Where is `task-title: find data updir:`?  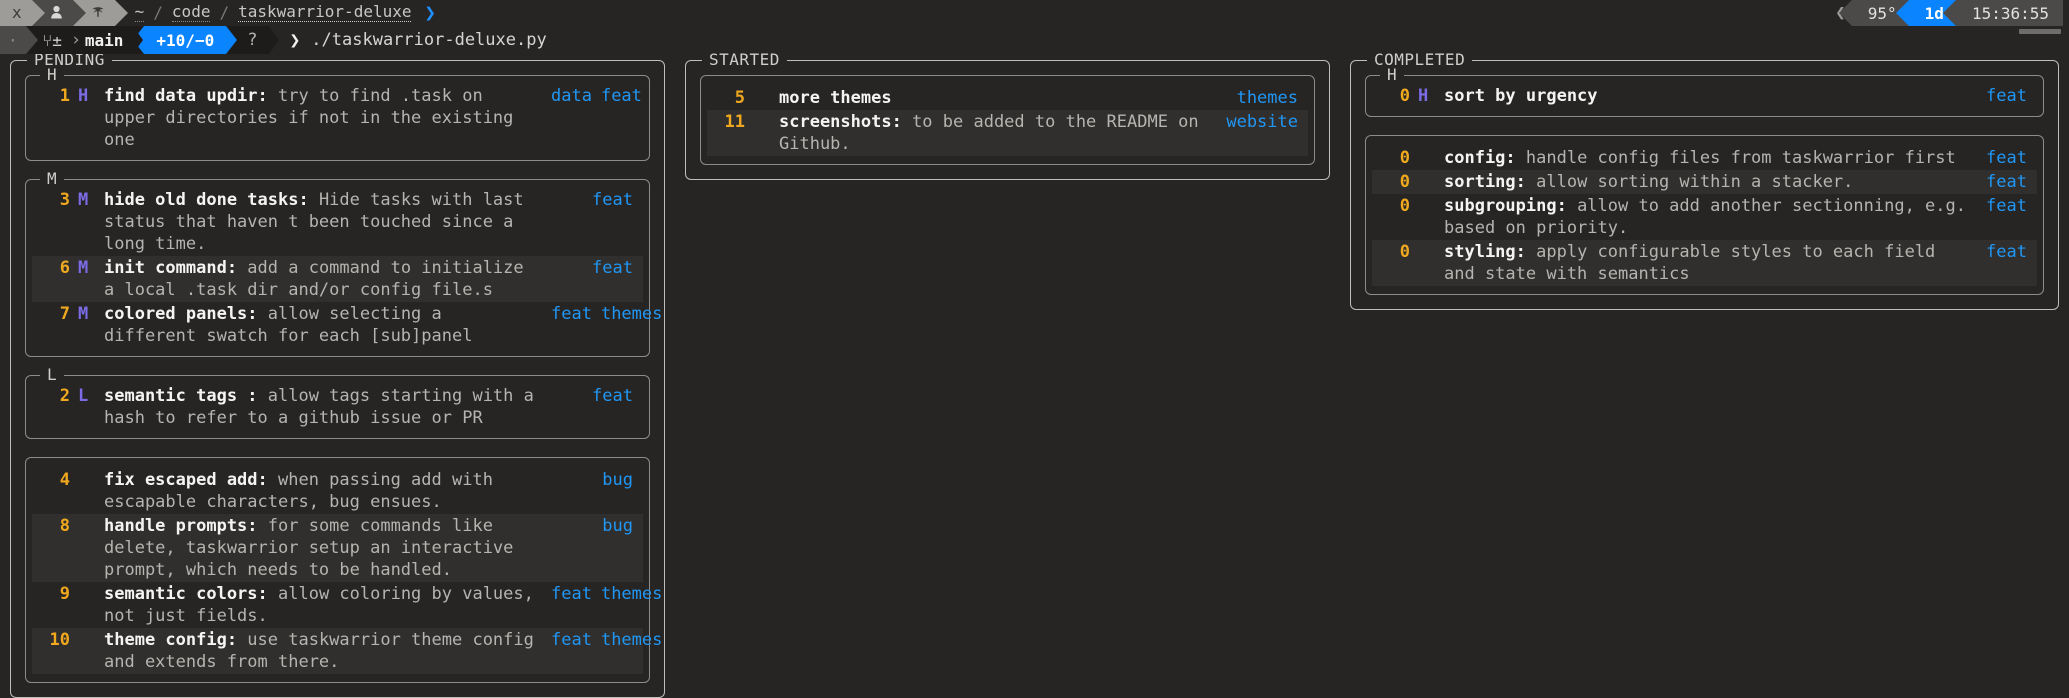 task-title: find data updir: is located at coordinates (186, 96).